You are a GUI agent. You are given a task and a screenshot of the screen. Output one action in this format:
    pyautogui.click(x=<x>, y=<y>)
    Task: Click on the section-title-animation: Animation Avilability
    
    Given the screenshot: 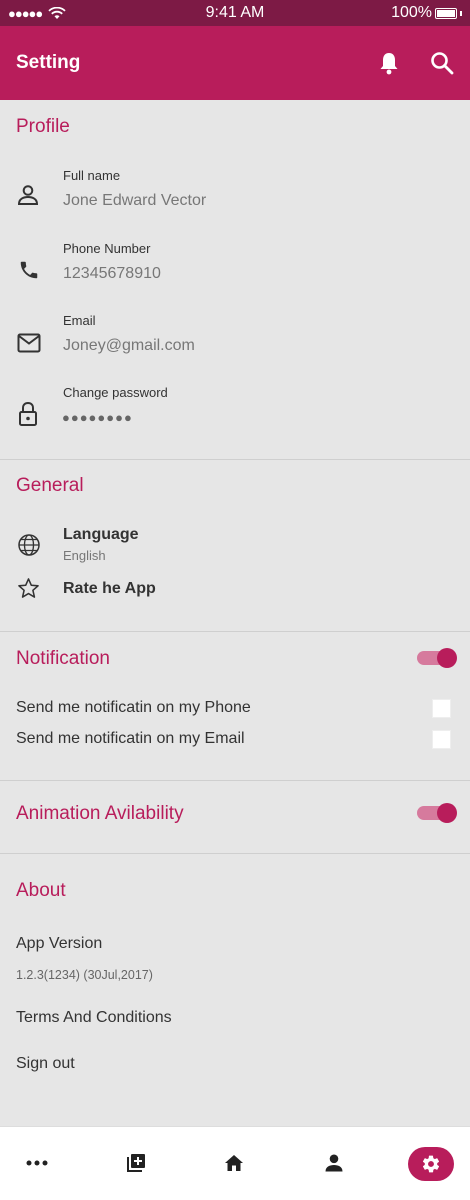 What is the action you would take?
    pyautogui.click(x=100, y=813)
    